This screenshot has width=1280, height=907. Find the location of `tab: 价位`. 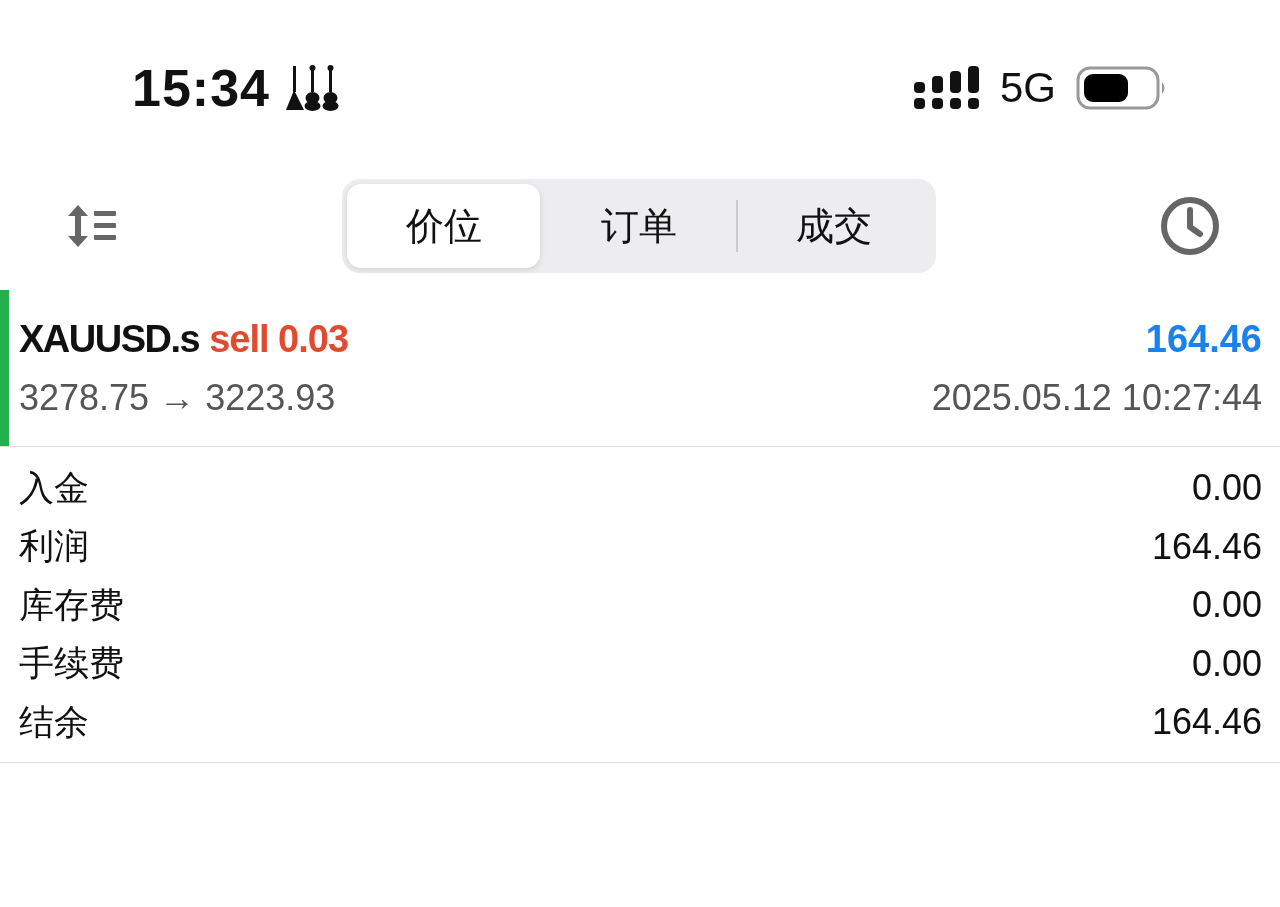

tab: 价位 is located at coordinates (444, 226).